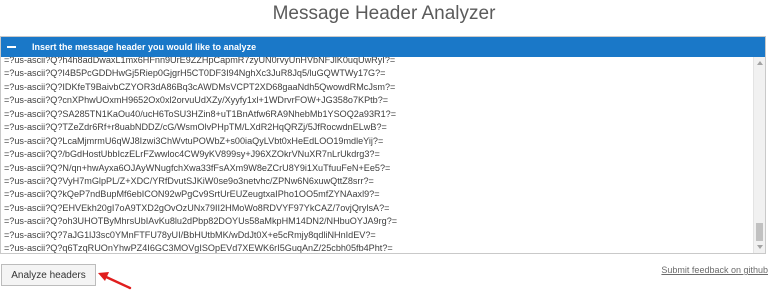 The image size is (768, 308). What do you see at coordinates (759, 232) in the screenshot?
I see `scrollbar-thumb` at bounding box center [759, 232].